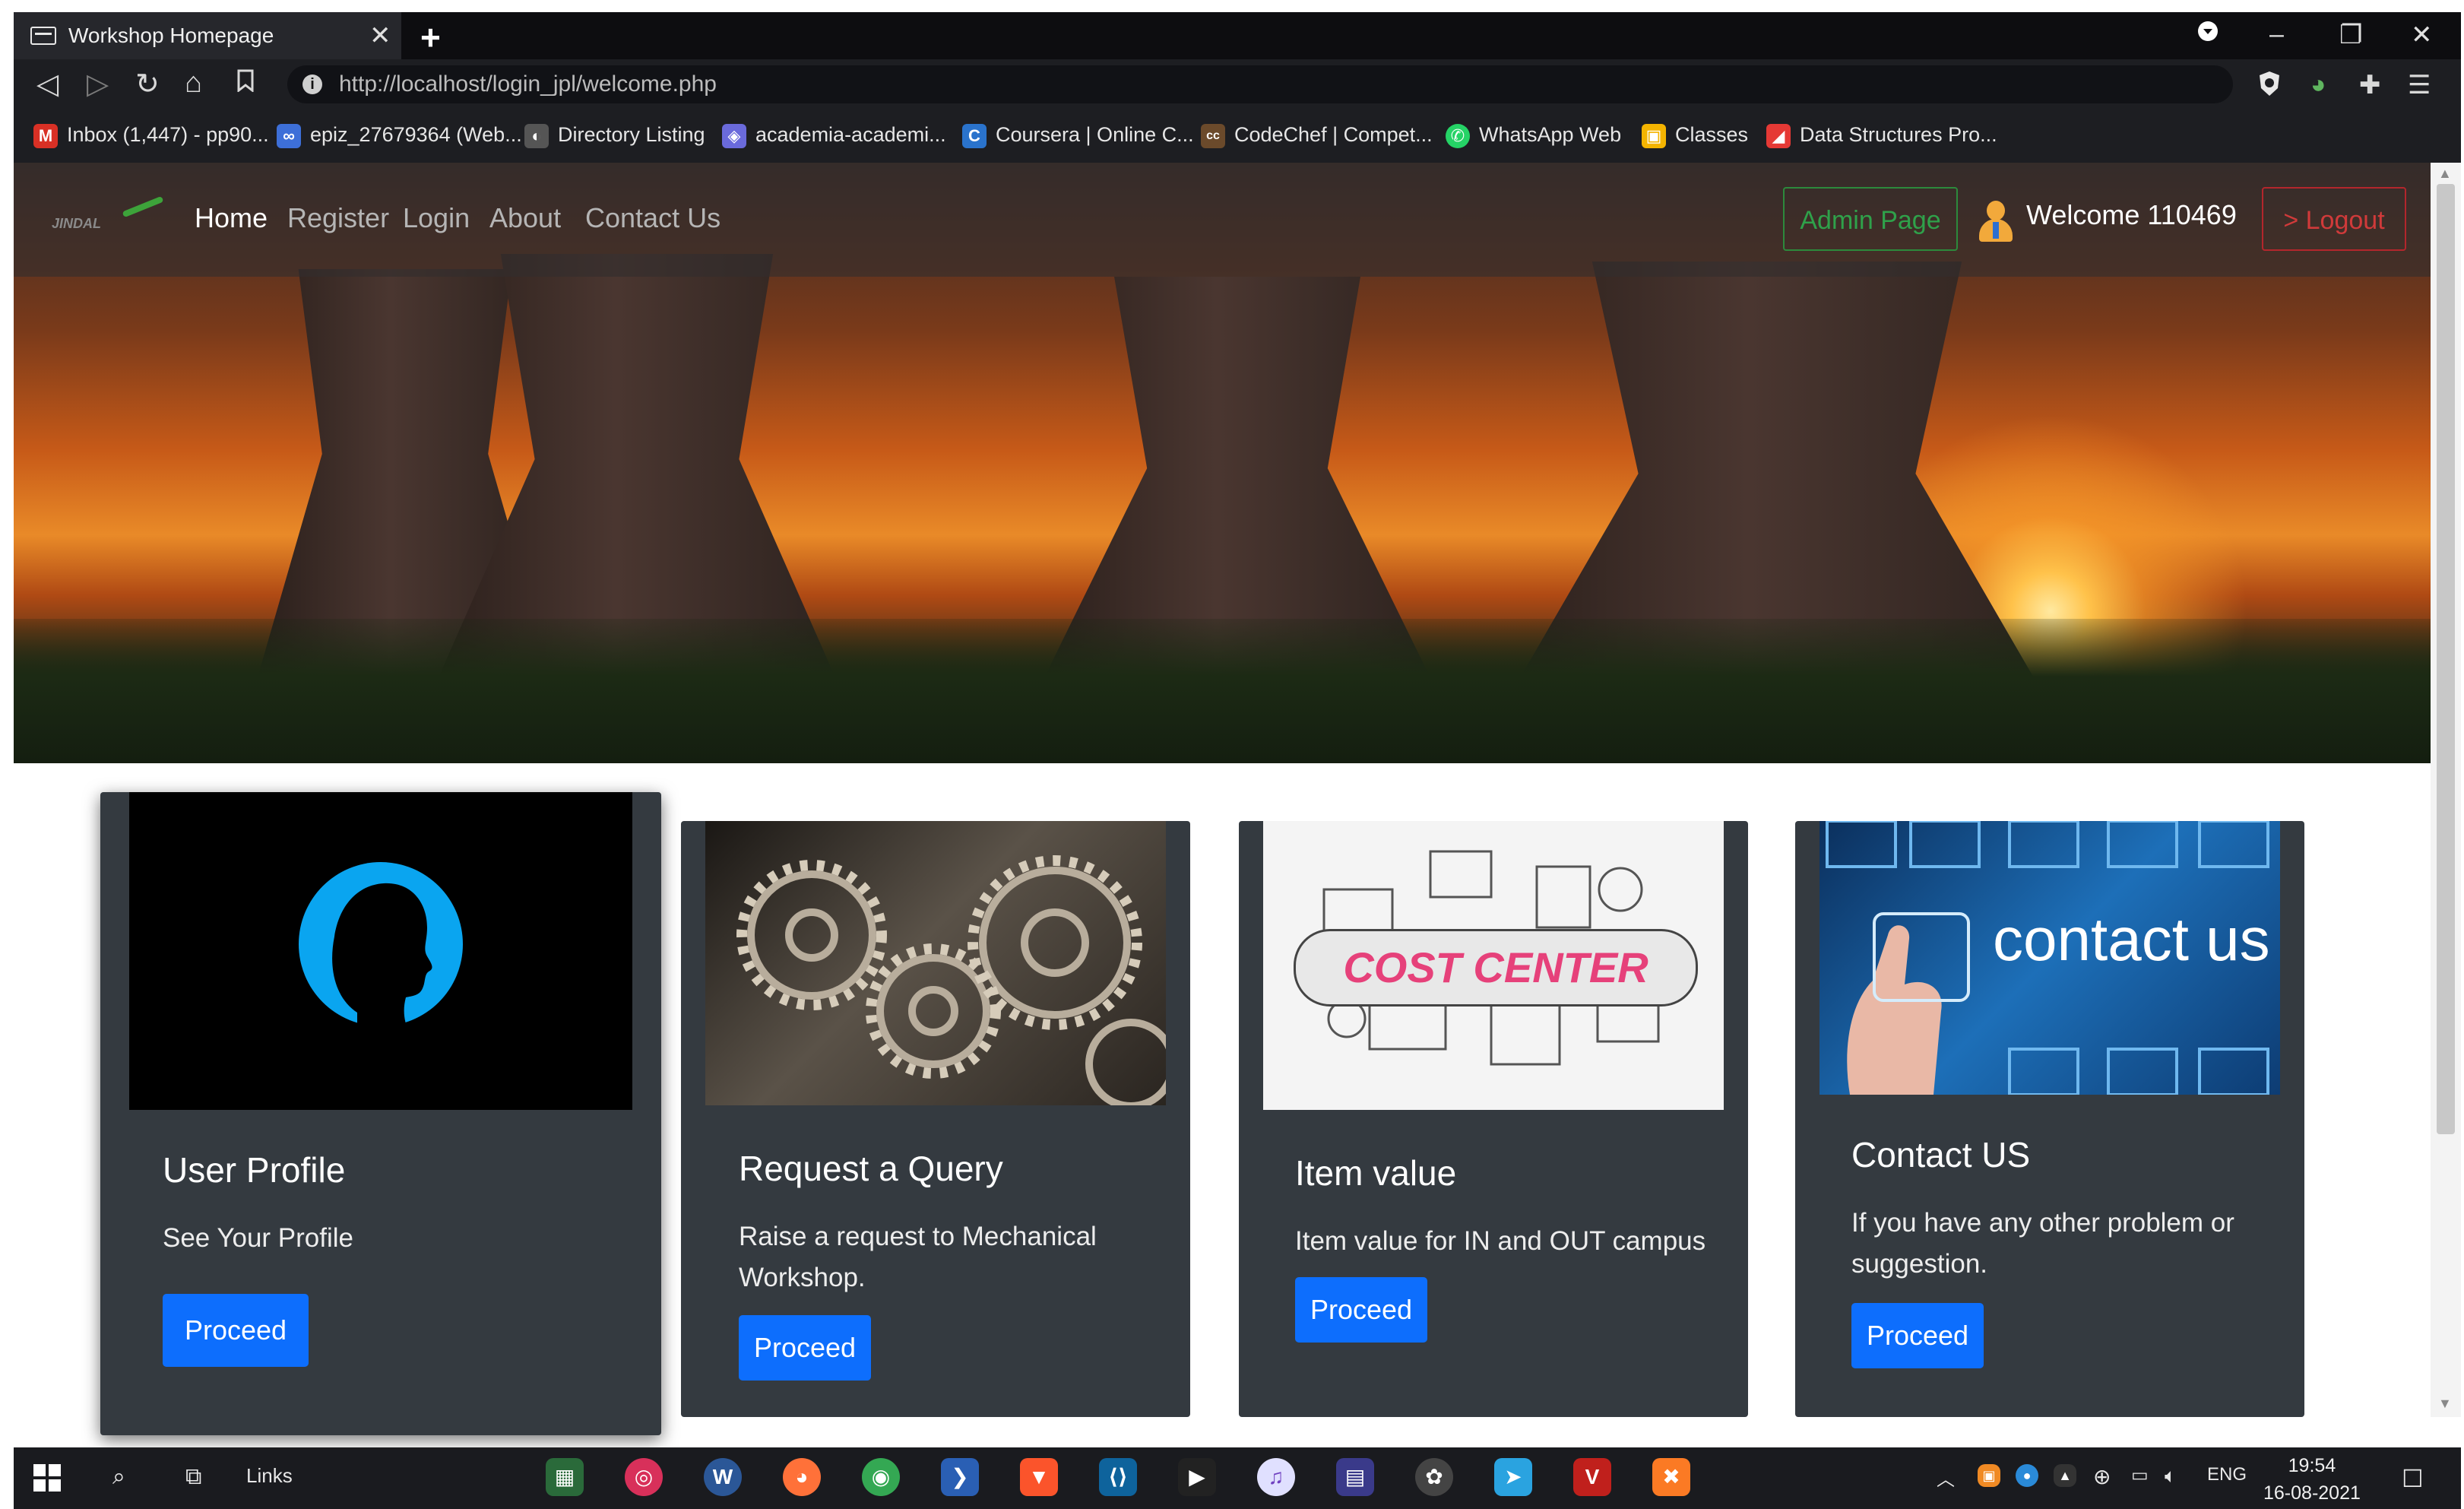  What do you see at coordinates (1260, 84) in the screenshot?
I see `address-bar: i http://localhost/login_jpl/welcome.php` at bounding box center [1260, 84].